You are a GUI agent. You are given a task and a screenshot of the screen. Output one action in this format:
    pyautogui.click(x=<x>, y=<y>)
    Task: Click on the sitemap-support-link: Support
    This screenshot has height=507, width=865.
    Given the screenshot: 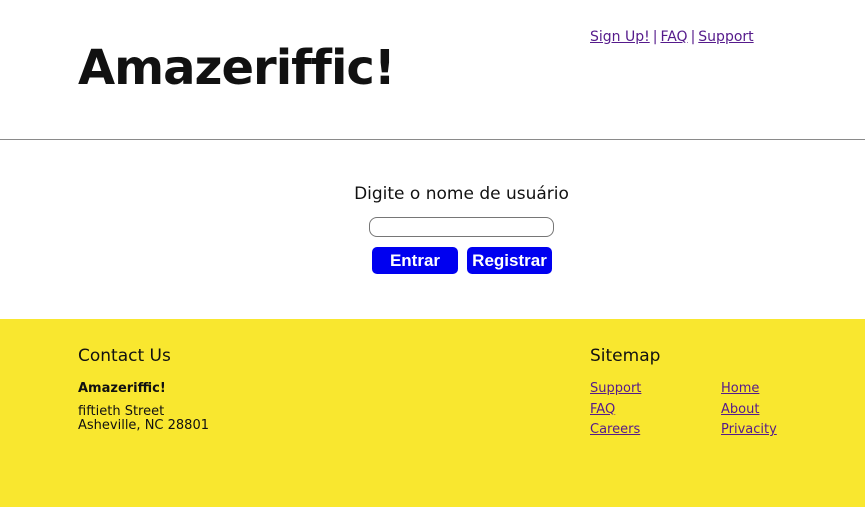 What is the action you would take?
    pyautogui.click(x=615, y=388)
    